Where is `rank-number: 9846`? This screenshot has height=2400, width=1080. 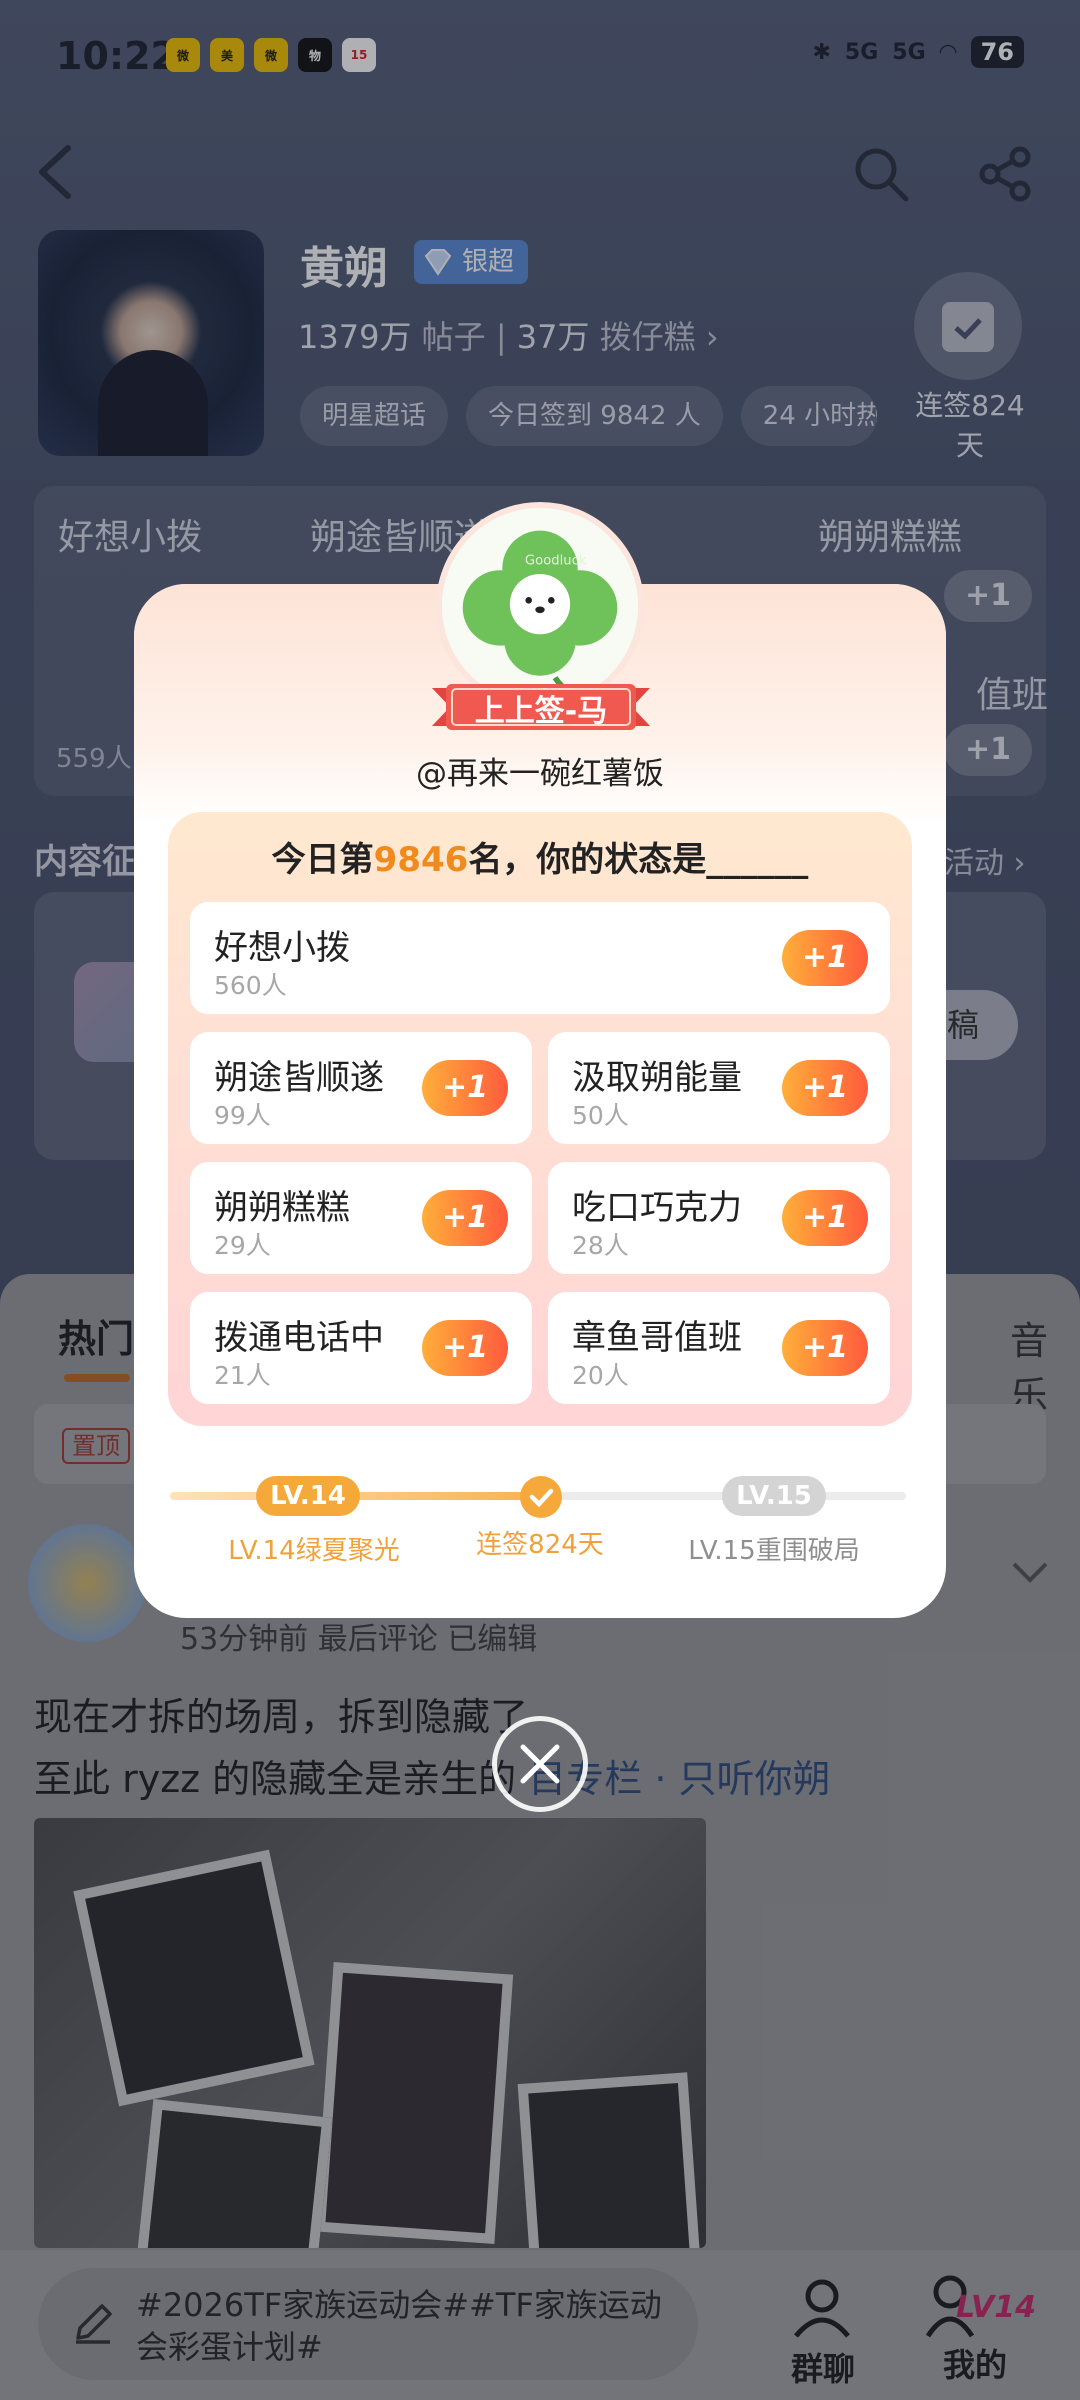 rank-number: 9846 is located at coordinates (421, 860).